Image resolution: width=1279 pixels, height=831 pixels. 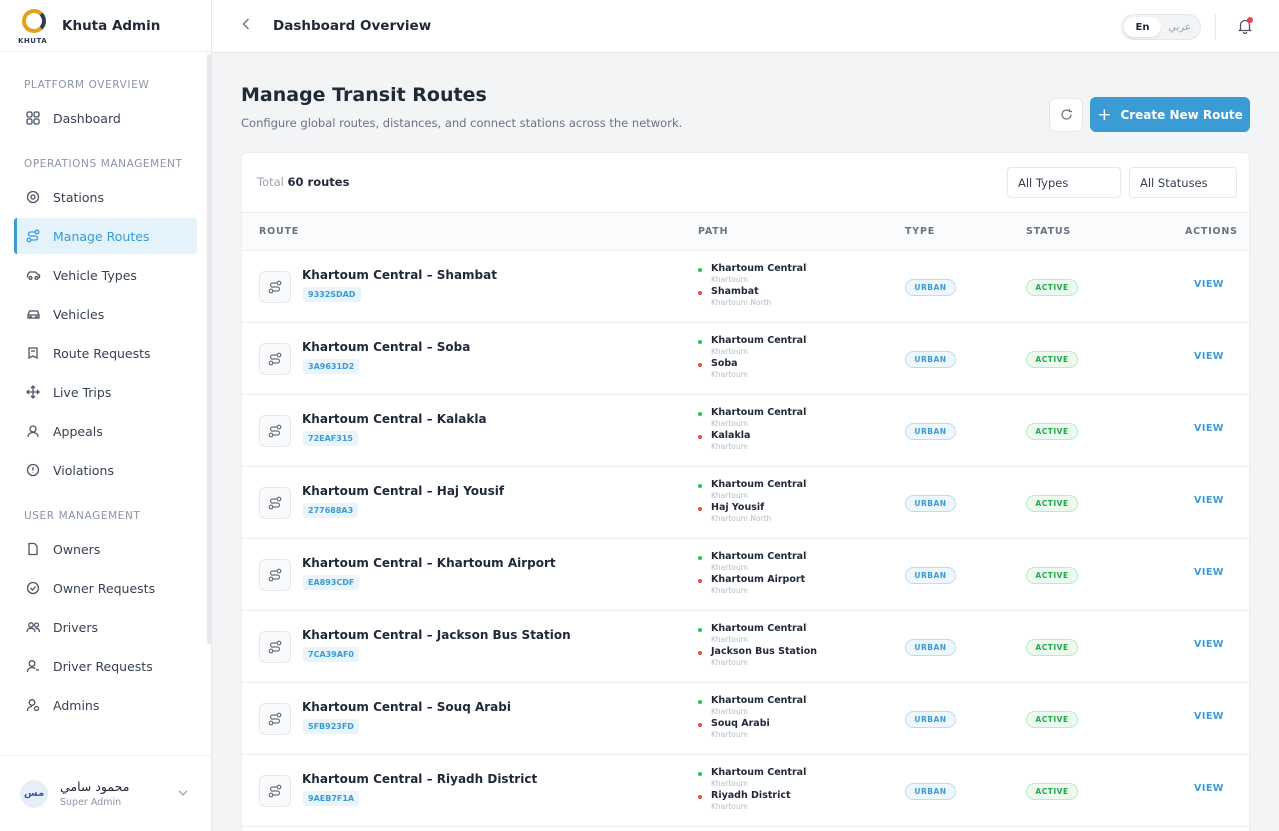 I want to click on sidebar-item-dashboard: Dashboard, so click(x=105, y=118).